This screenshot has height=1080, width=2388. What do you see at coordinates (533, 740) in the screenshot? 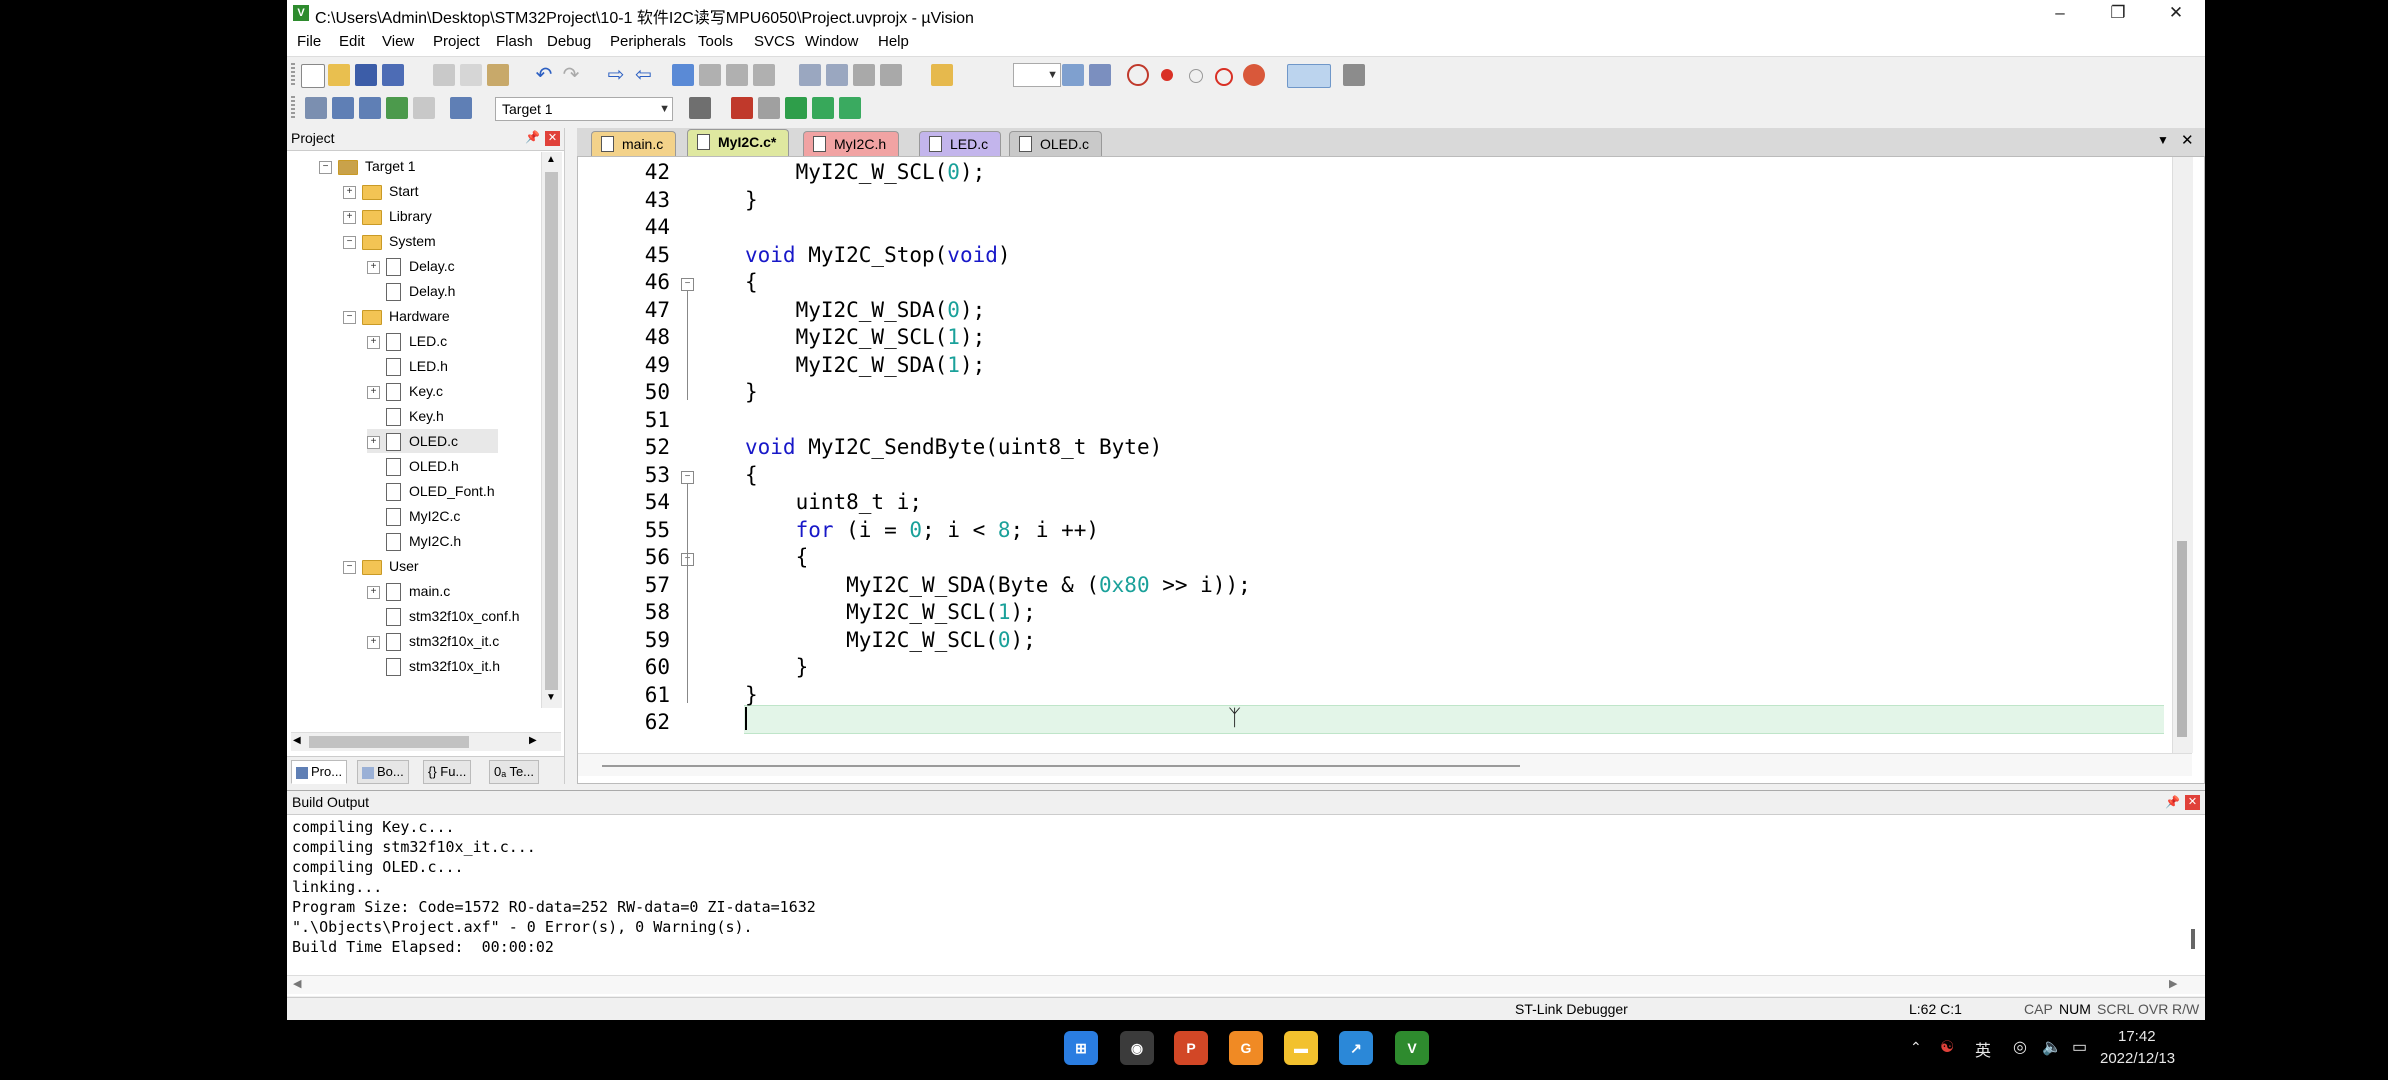
I see `scroll-right-icon: ▶` at bounding box center [533, 740].